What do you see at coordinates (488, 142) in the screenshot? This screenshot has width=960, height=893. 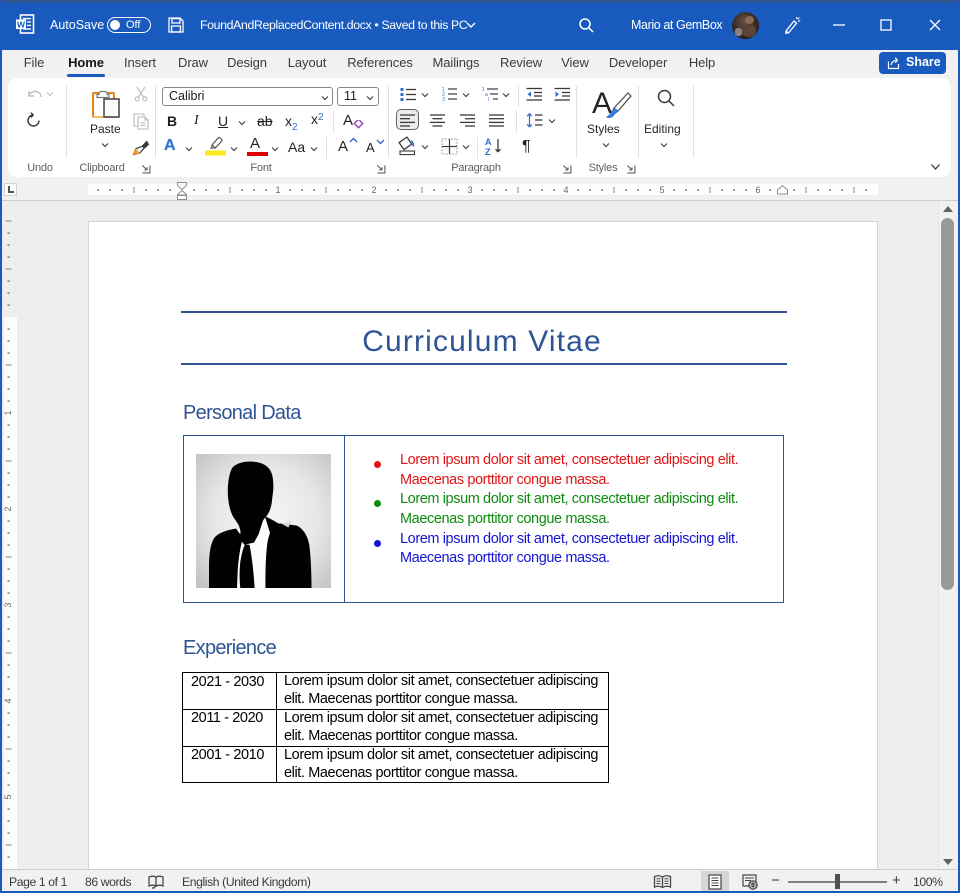 I see `svg-text: A` at bounding box center [488, 142].